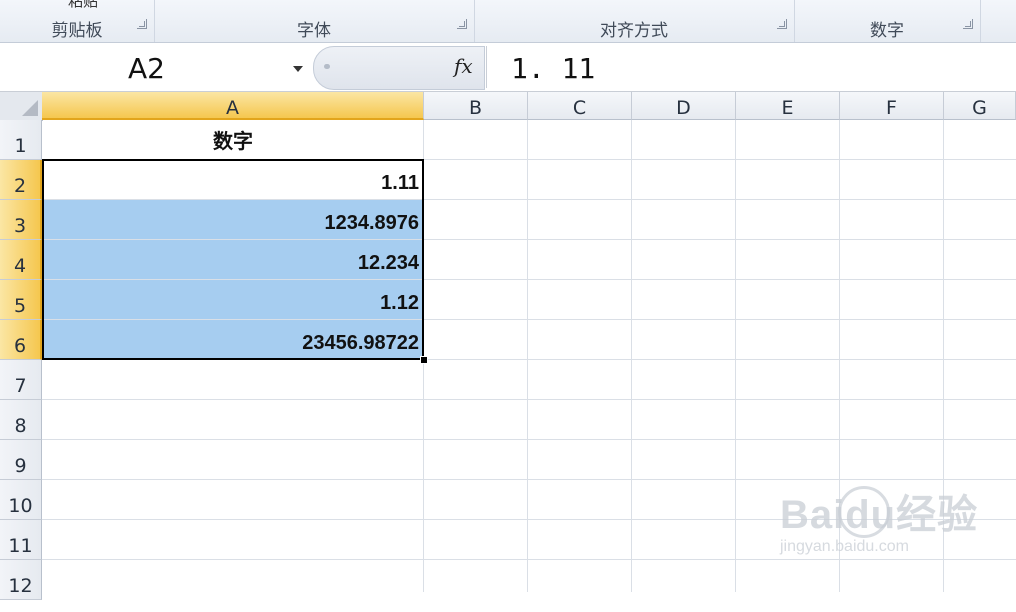  I want to click on row-header-6: 6, so click(21, 340).